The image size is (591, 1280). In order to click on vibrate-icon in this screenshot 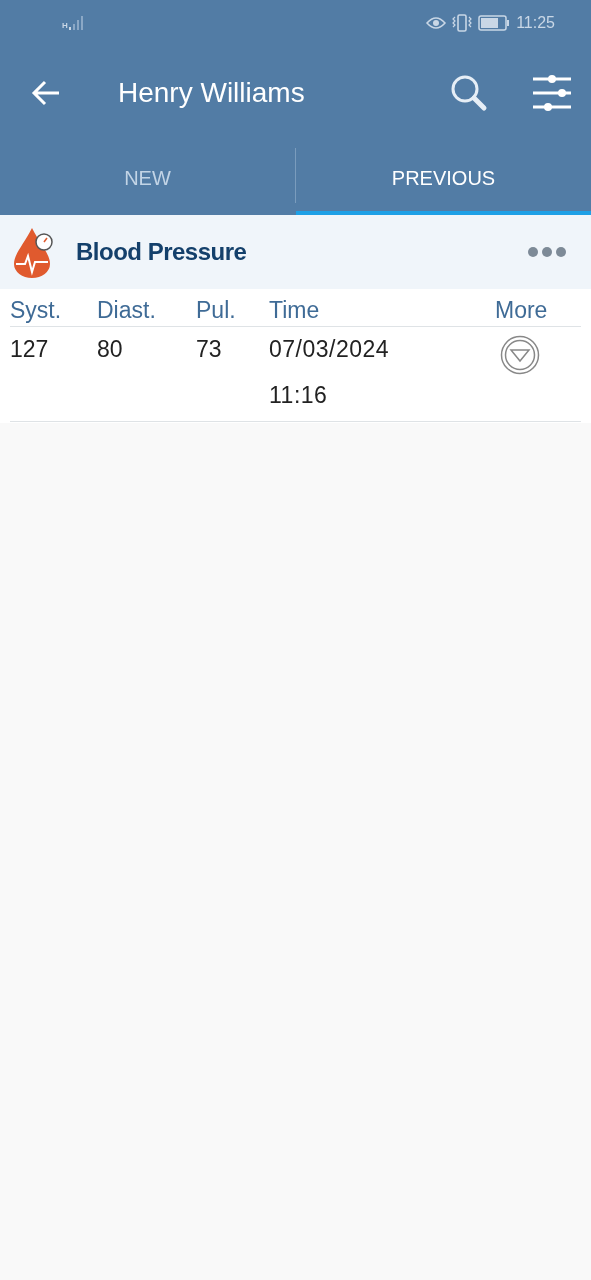, I will do `click(462, 22)`.